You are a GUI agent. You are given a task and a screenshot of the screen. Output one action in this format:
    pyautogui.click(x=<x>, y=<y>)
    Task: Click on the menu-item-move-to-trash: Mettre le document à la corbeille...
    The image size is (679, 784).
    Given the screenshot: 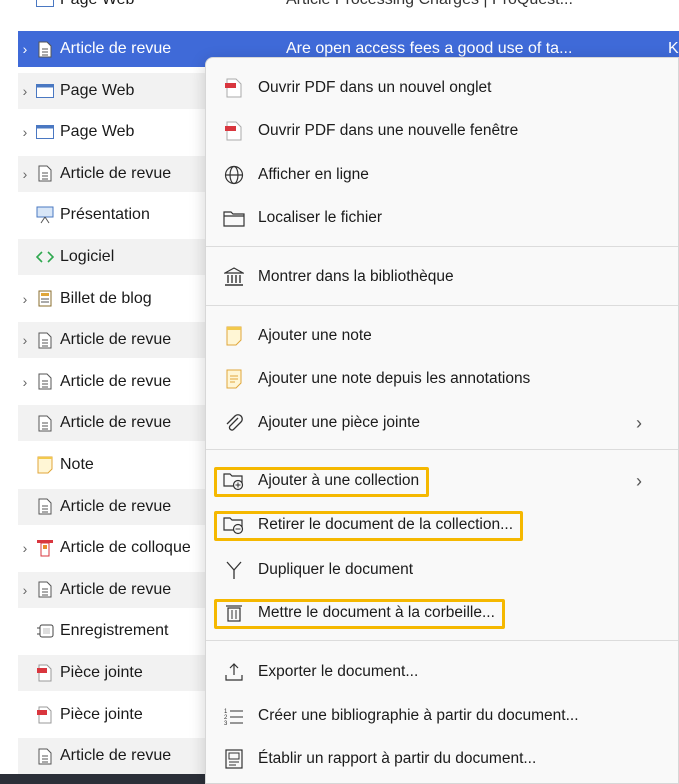 What is the action you would take?
    pyautogui.click(x=442, y=613)
    